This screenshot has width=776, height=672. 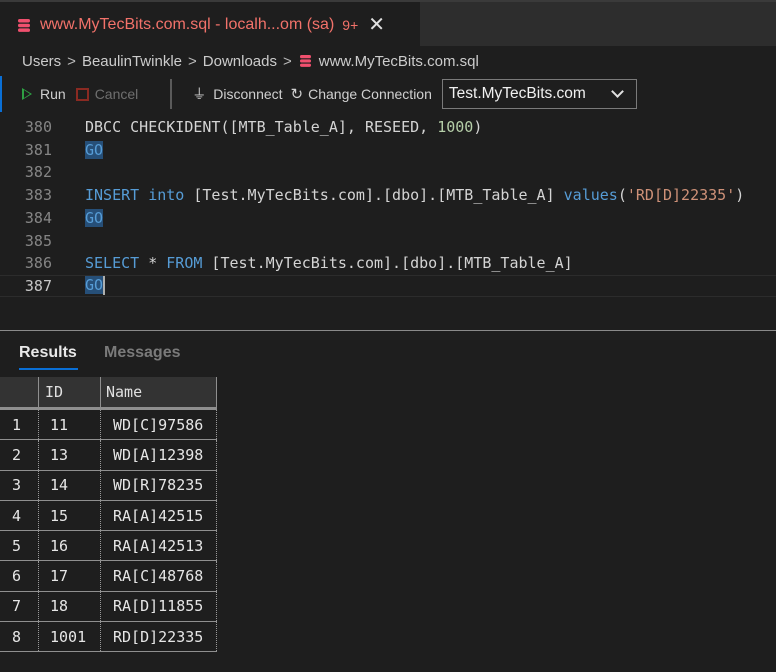 What do you see at coordinates (622, 195) in the screenshot?
I see `sql-text: (` at bounding box center [622, 195].